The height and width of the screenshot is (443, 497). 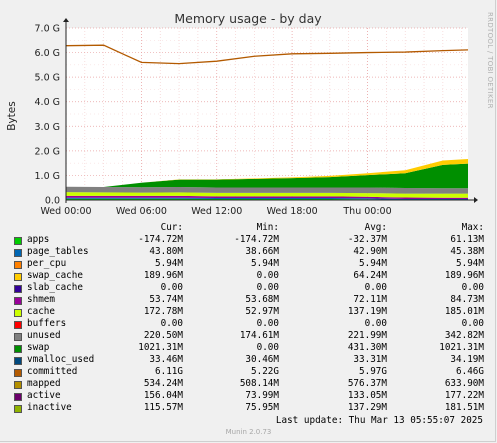 I want to click on x-tick-label: Thu 00:00, so click(x=366, y=211).